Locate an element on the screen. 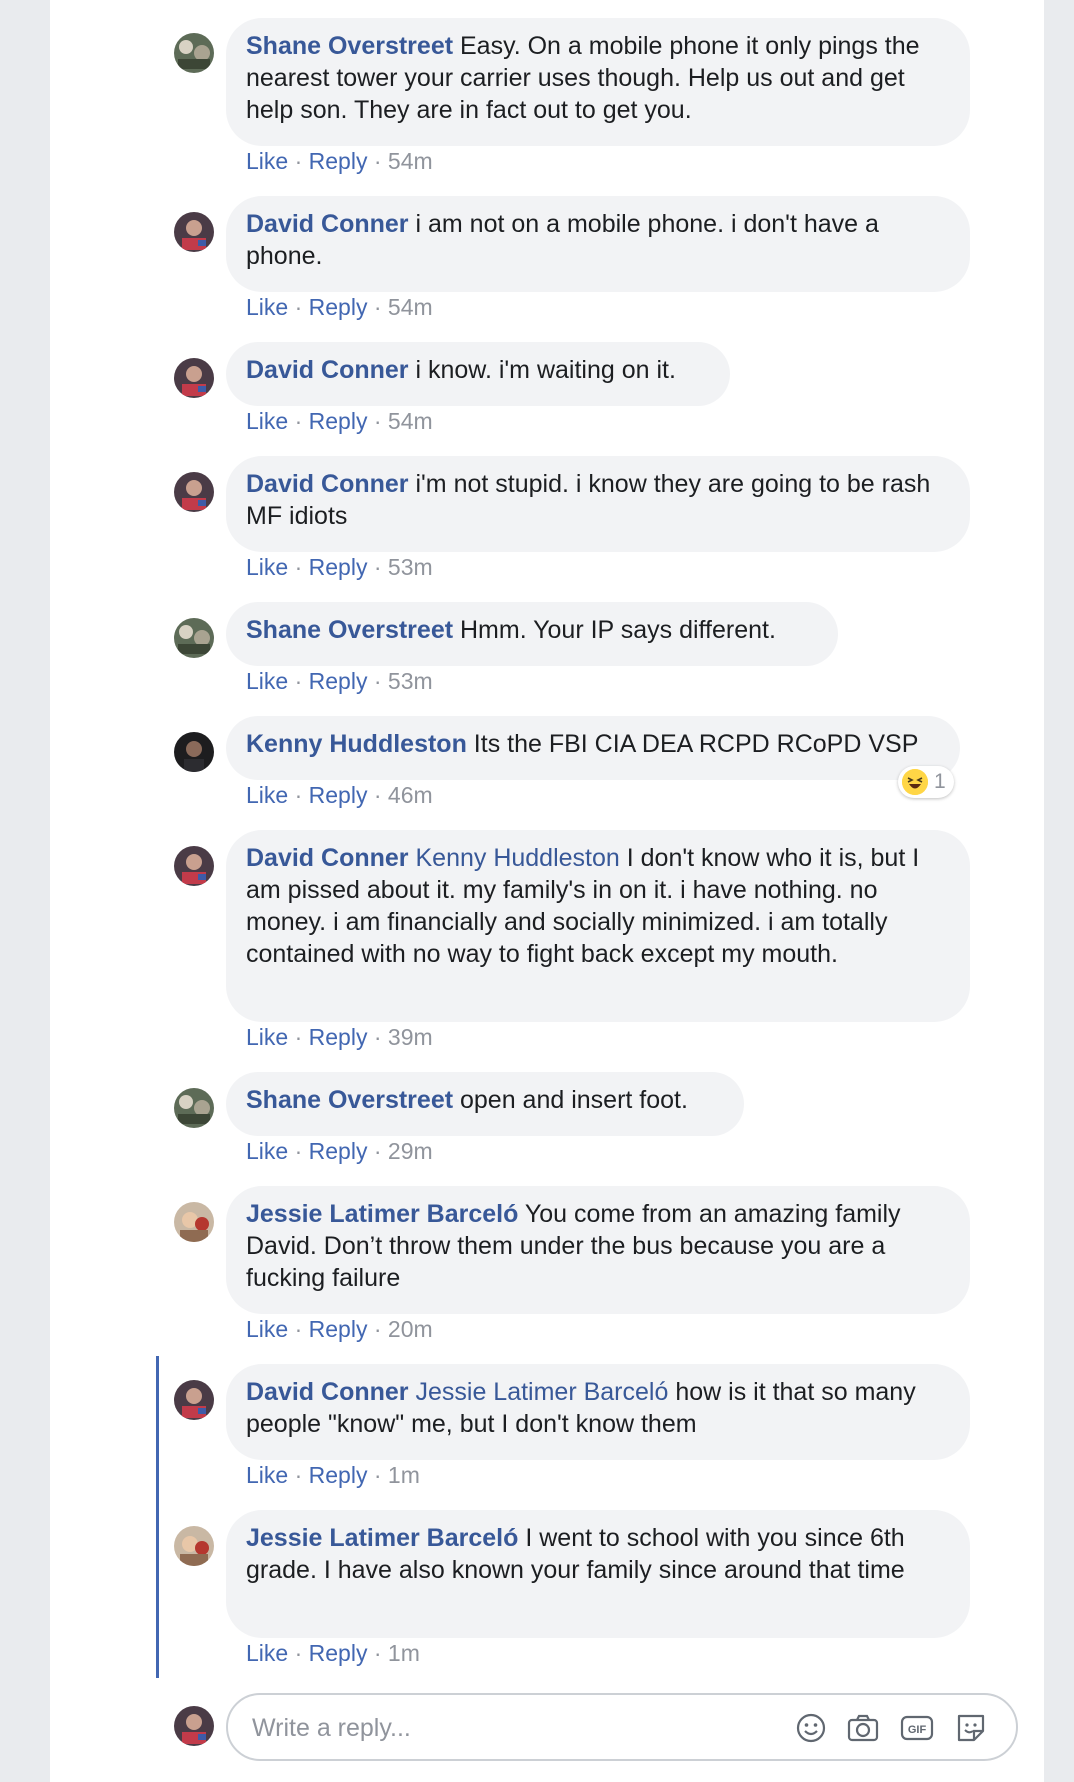 This screenshot has width=1074, height=1782. reply-input is located at coordinates (502, 1728).